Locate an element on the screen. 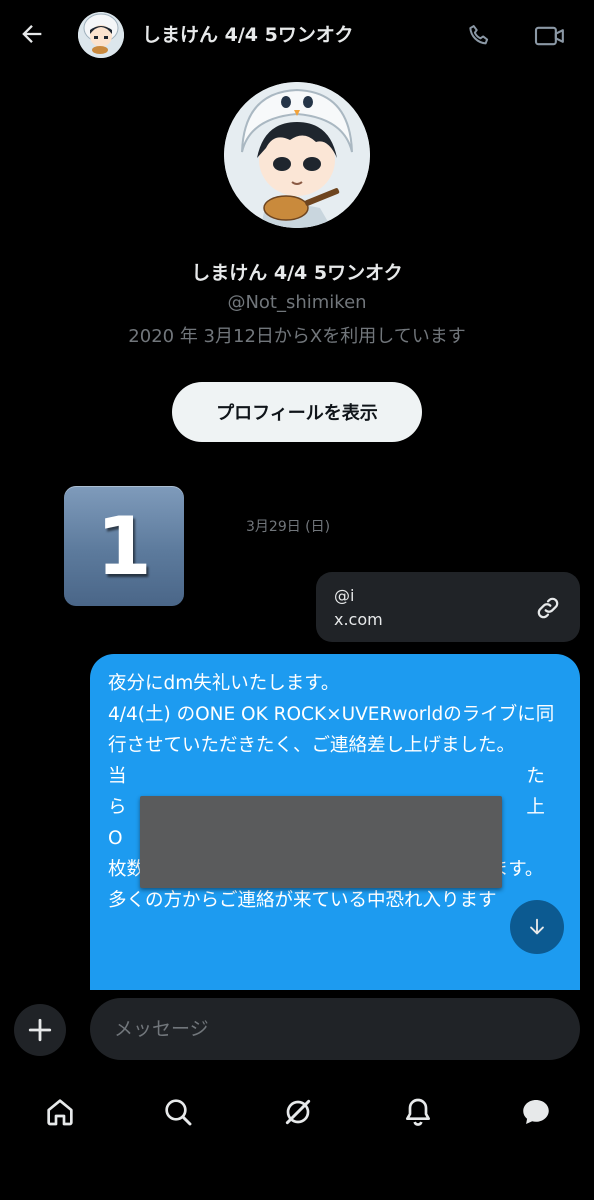  arrow-down-icon is located at coordinates (537, 926).